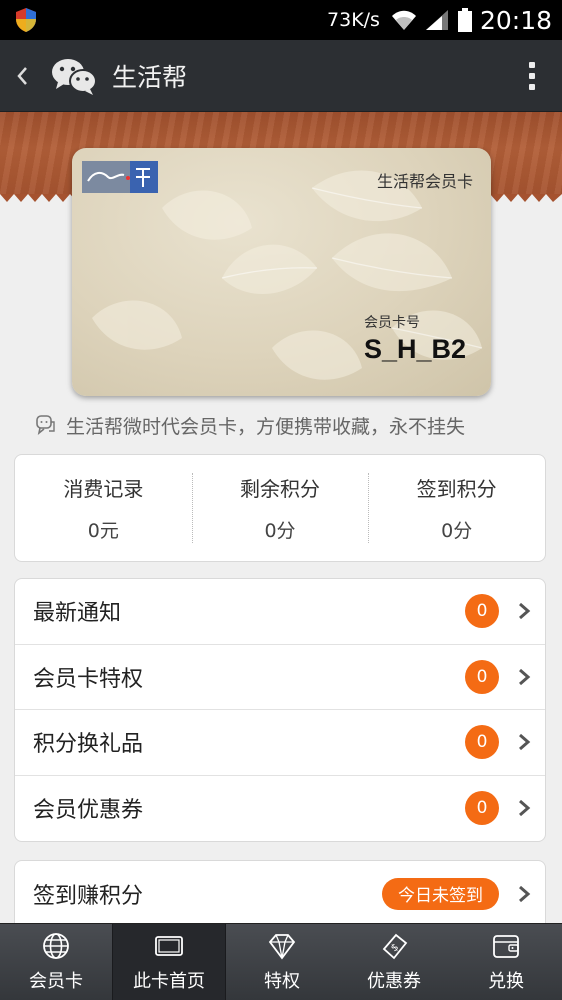 This screenshot has height=1000, width=562. I want to click on card-title: 生活帮会员卡, so click(424, 181).